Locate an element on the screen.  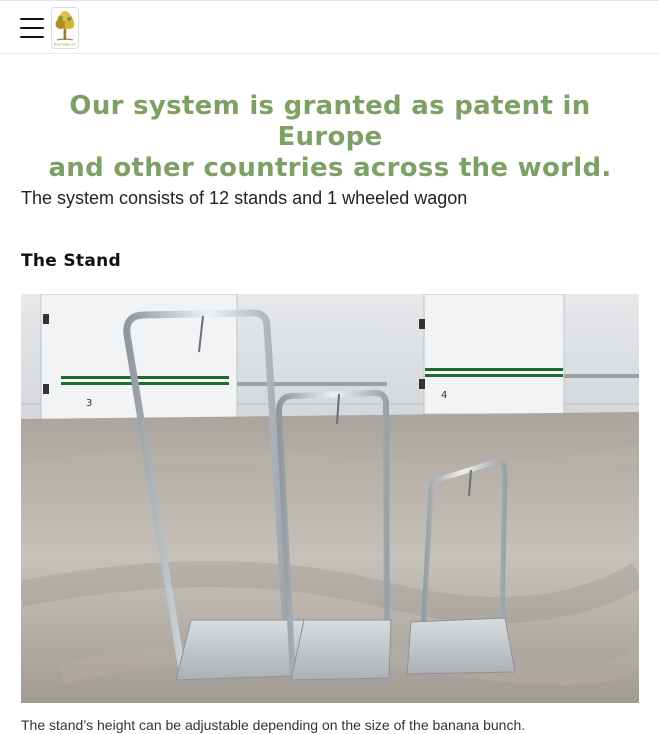
tree-logo-icon: ByeTheBunch is located at coordinates (65, 28).